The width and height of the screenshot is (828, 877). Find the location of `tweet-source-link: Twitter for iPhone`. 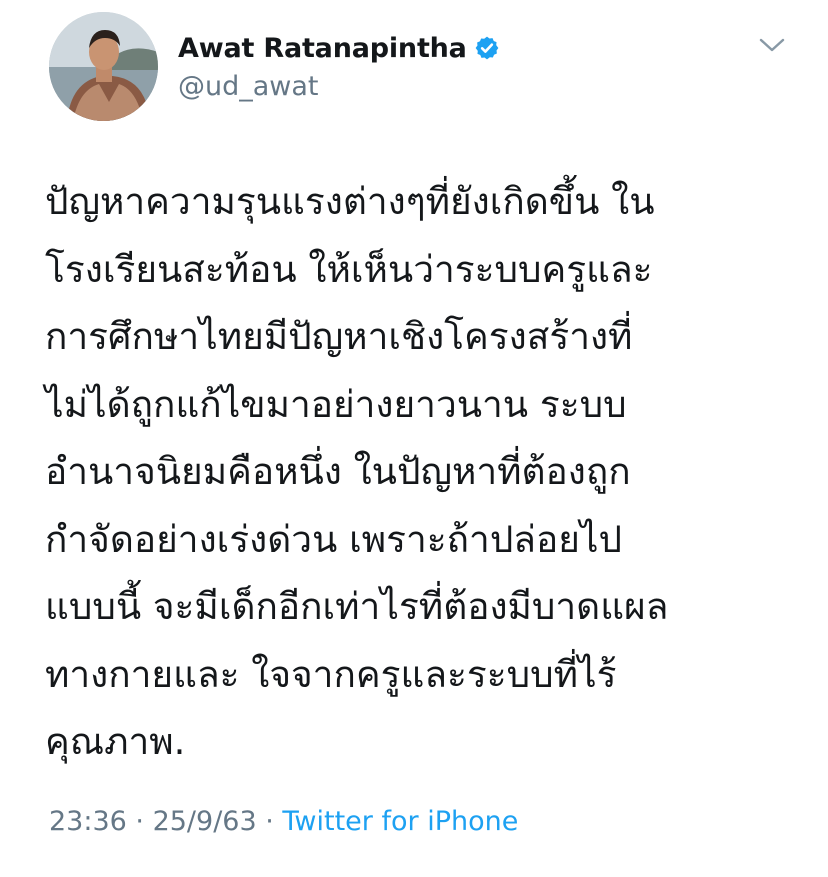

tweet-source-link: Twitter for iPhone is located at coordinates (400, 821).